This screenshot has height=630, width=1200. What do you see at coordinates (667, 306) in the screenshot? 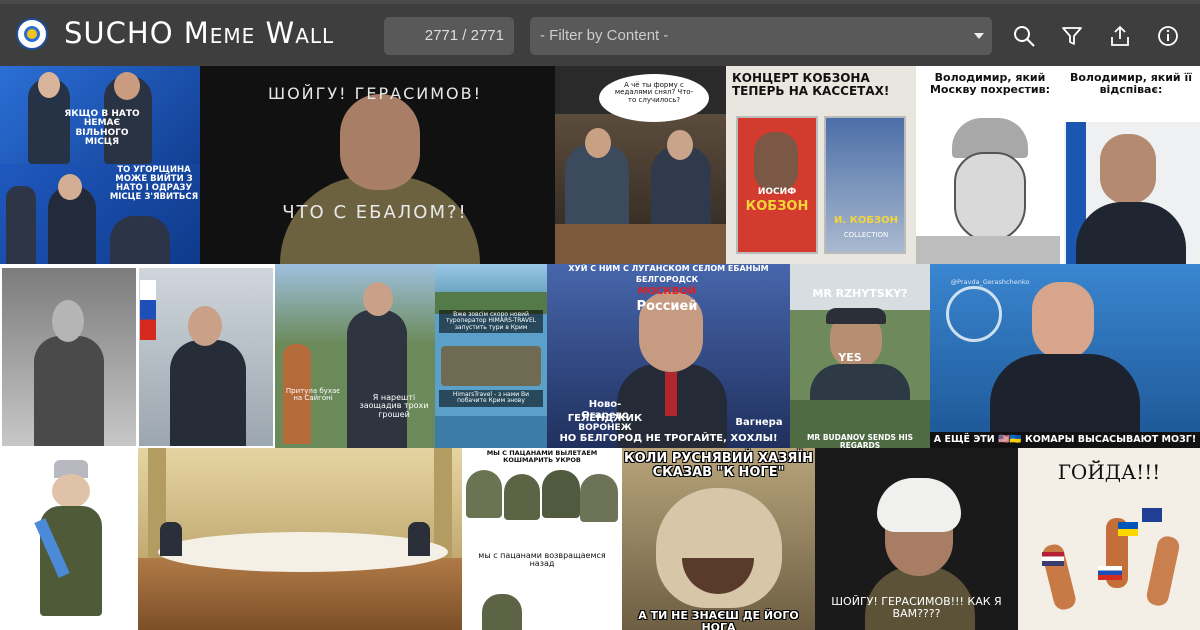
I see `meme-caption-line4: Россией` at bounding box center [667, 306].